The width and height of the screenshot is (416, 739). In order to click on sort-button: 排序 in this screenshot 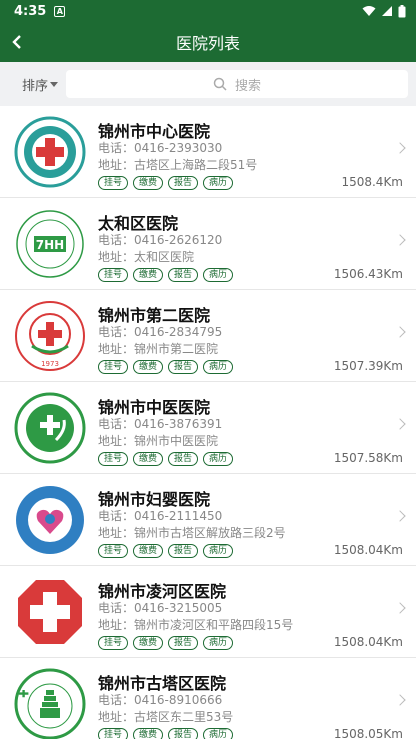, I will do `click(33, 84)`.